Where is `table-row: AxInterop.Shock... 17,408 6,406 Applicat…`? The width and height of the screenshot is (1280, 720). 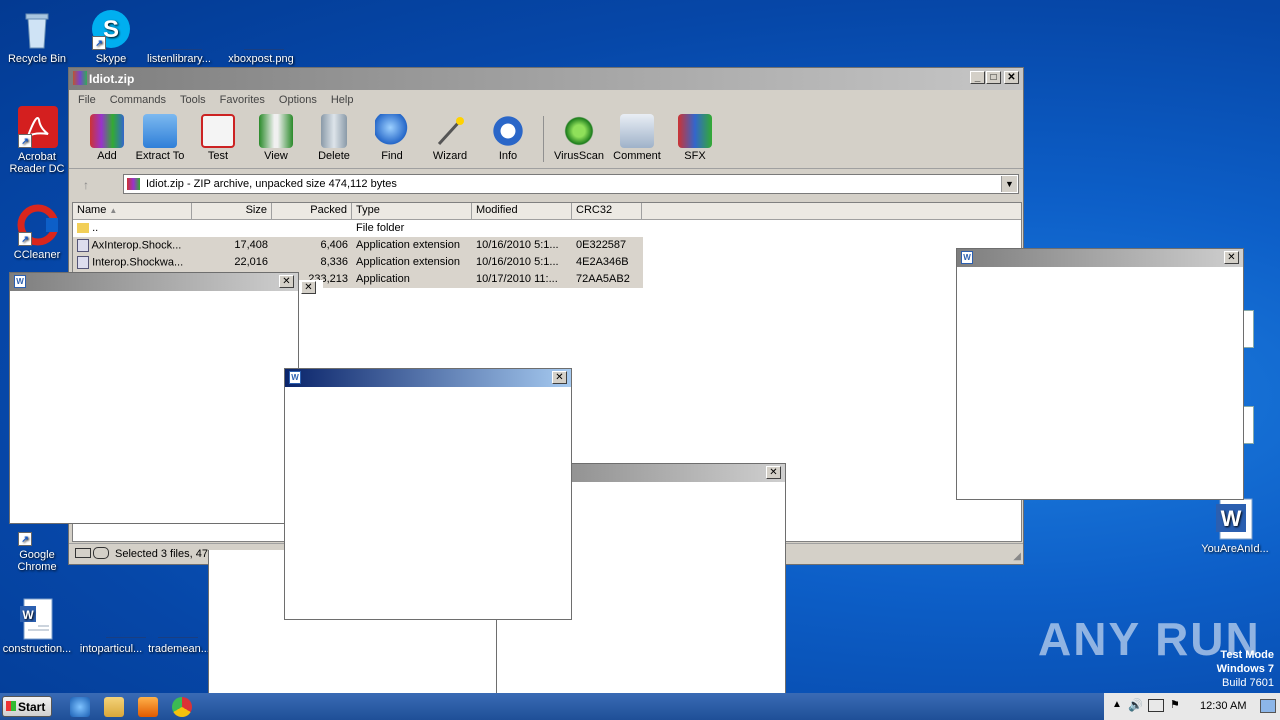
table-row: AxInterop.Shock... 17,408 6,406 Applicat… is located at coordinates (358, 245).